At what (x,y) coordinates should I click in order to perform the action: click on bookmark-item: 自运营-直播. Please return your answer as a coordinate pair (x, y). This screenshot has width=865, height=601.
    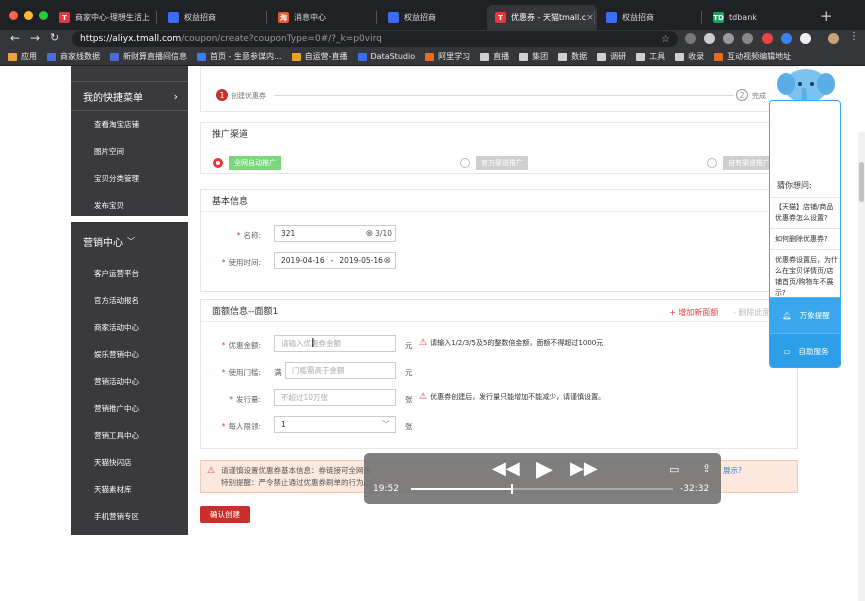
    Looking at the image, I should click on (319, 56).